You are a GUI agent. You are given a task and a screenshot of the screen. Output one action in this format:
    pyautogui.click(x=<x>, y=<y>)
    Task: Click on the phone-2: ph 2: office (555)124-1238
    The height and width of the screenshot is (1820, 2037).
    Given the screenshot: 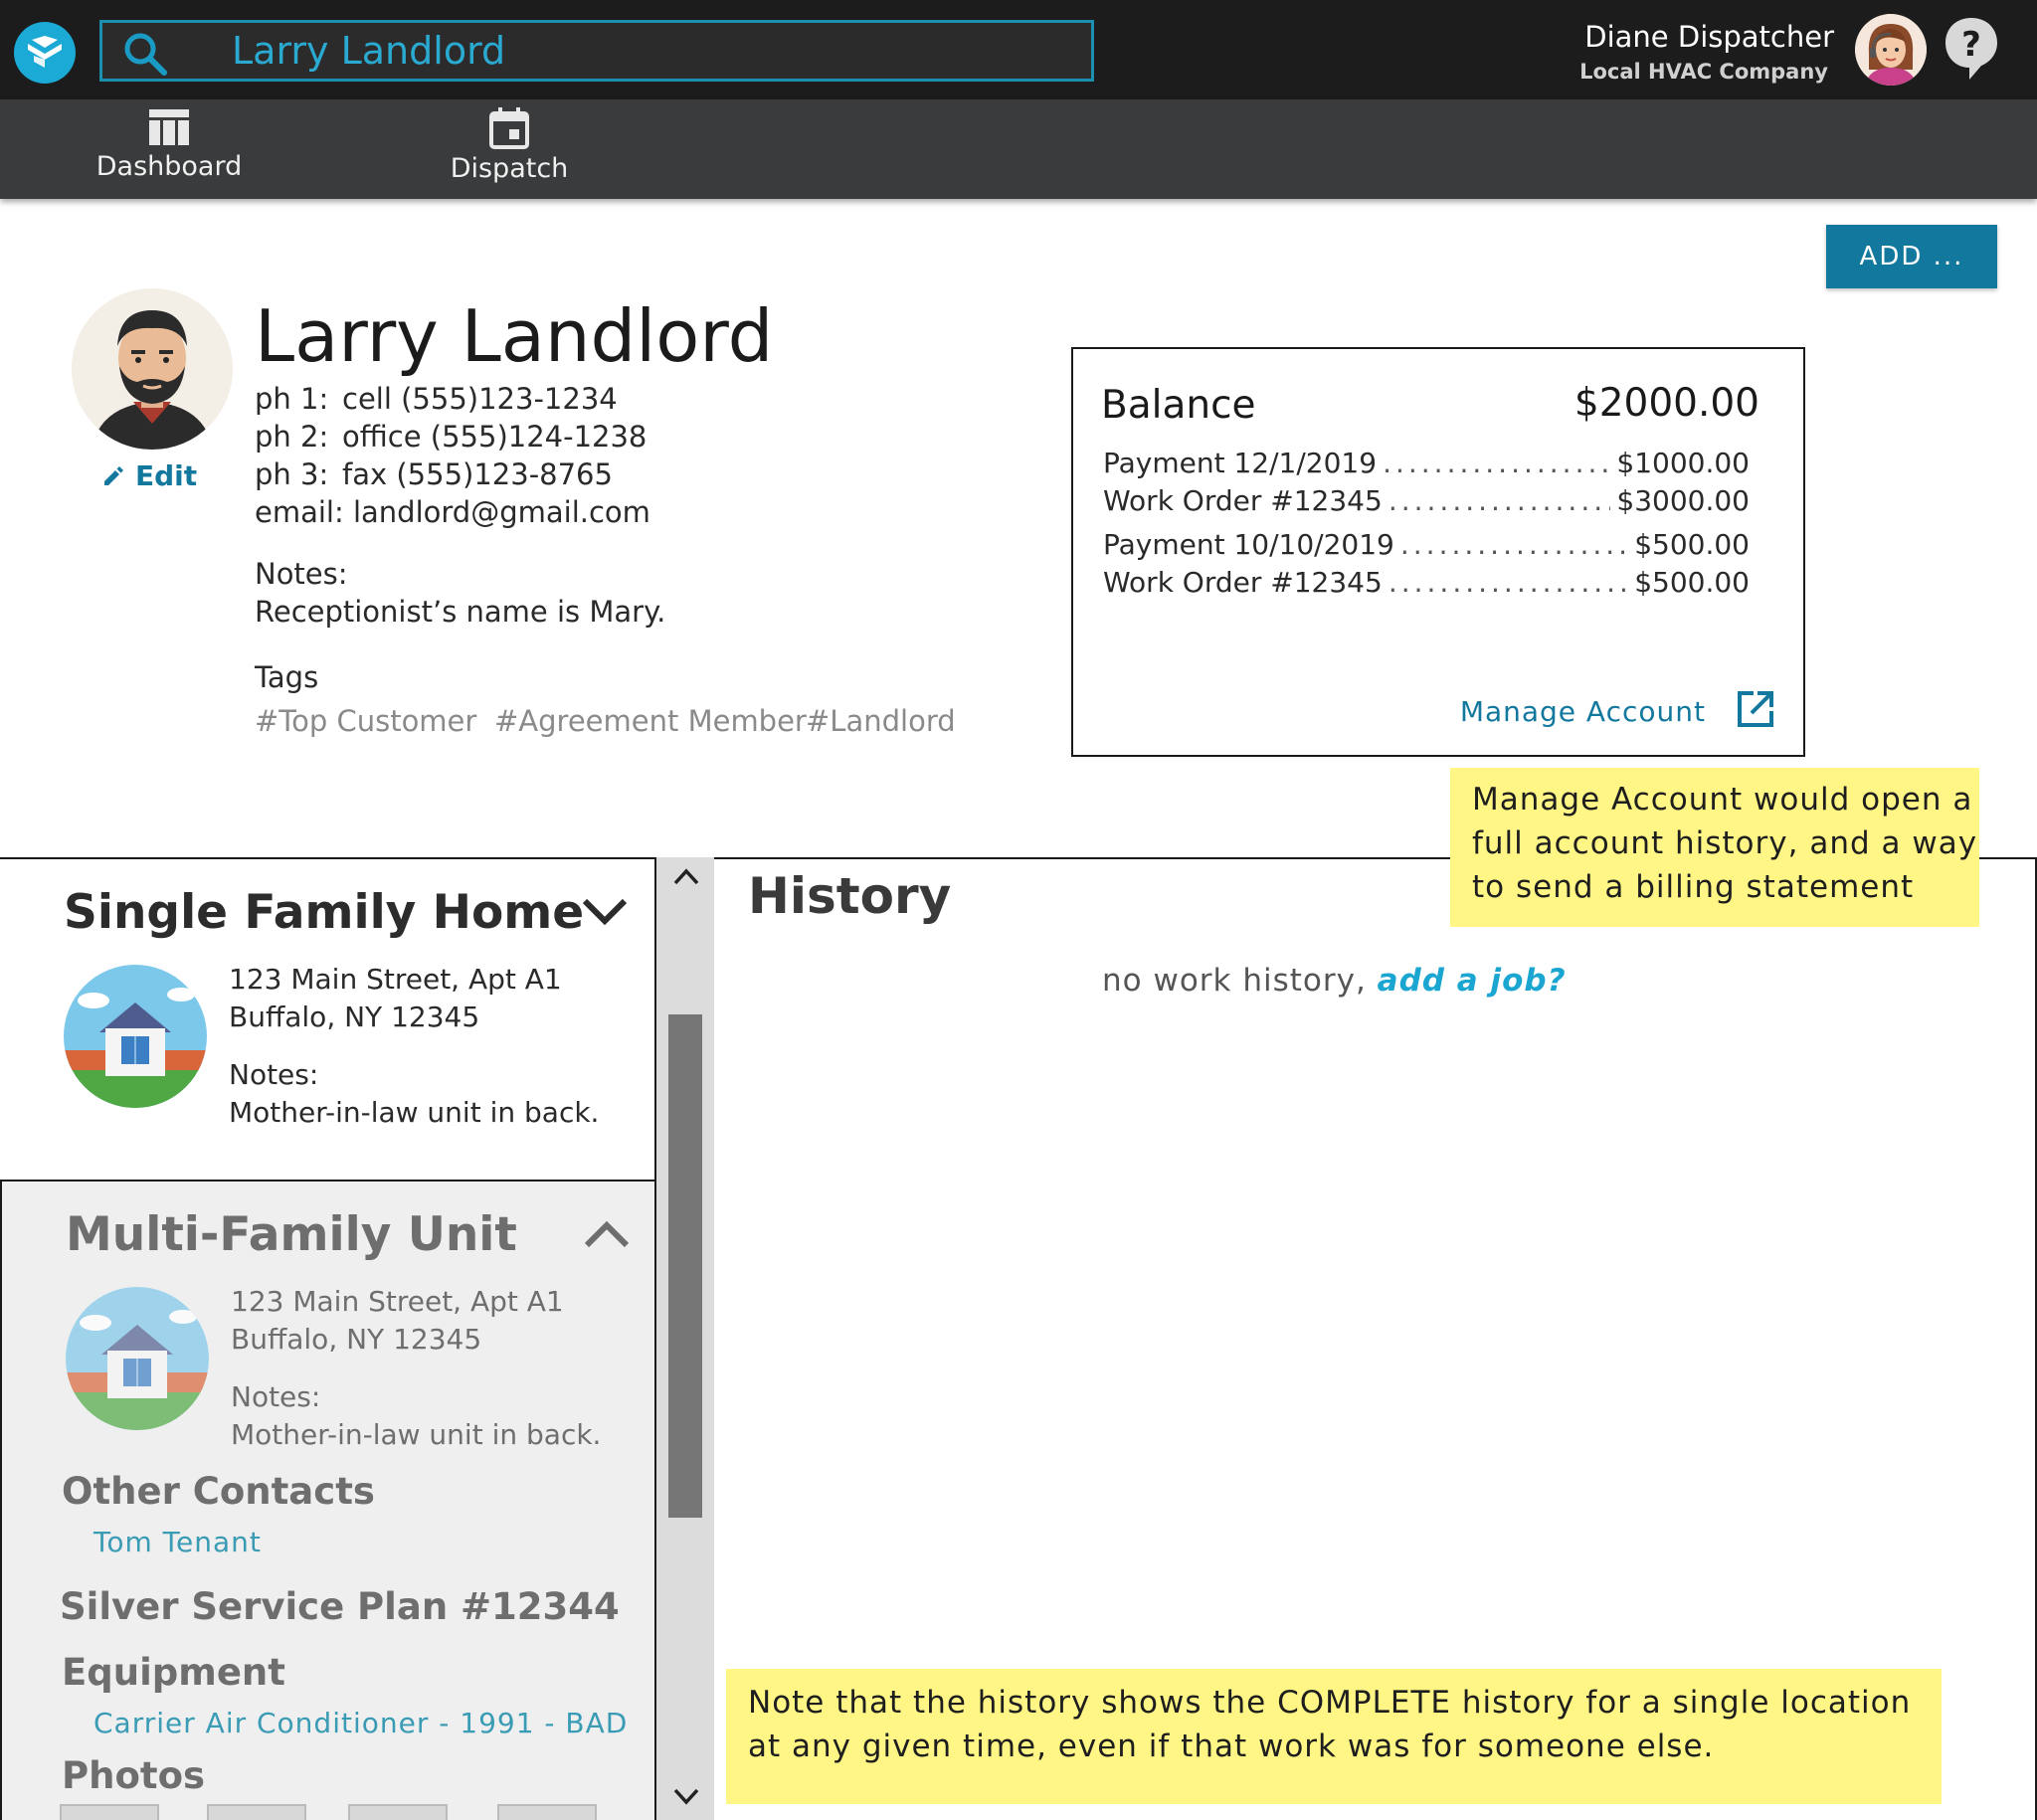 What is the action you would take?
    pyautogui.click(x=451, y=437)
    